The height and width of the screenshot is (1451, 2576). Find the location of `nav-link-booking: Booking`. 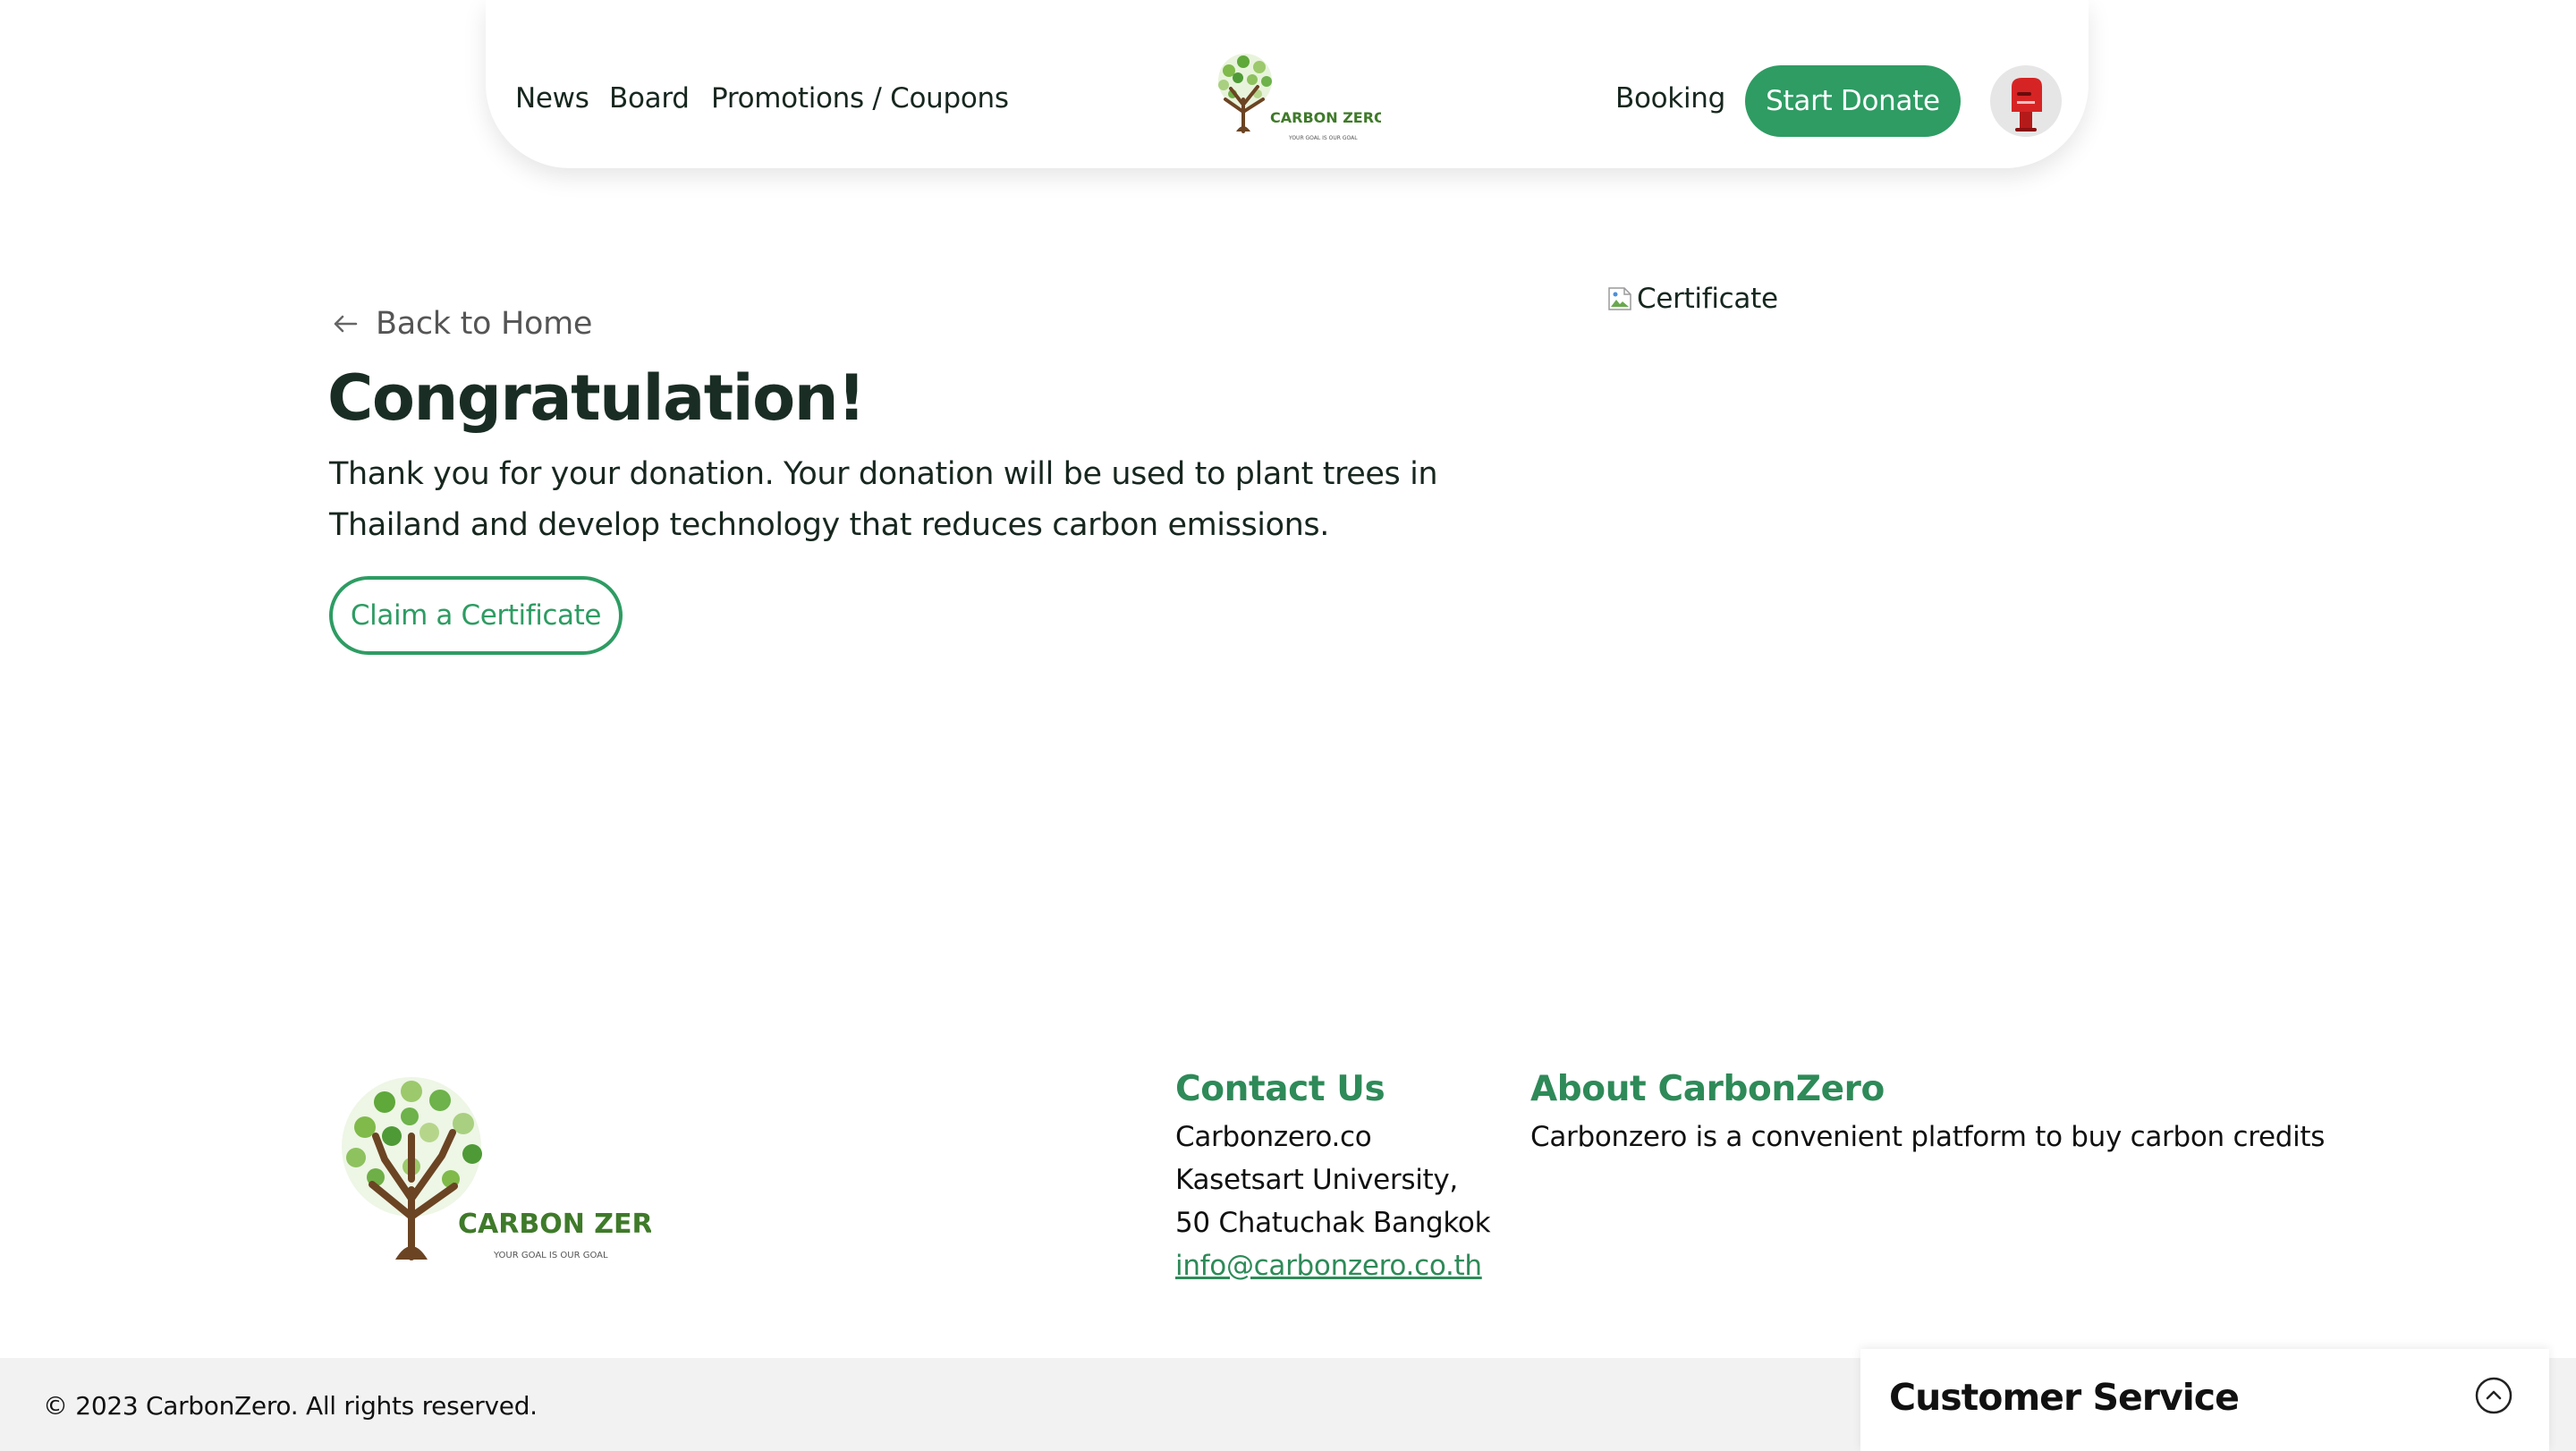

nav-link-booking: Booking is located at coordinates (1670, 98).